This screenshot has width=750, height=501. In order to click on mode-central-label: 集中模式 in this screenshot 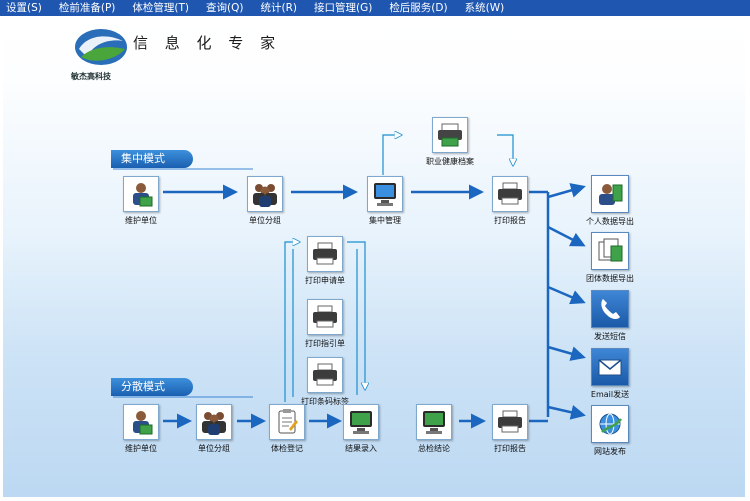, I will do `click(152, 159)`.